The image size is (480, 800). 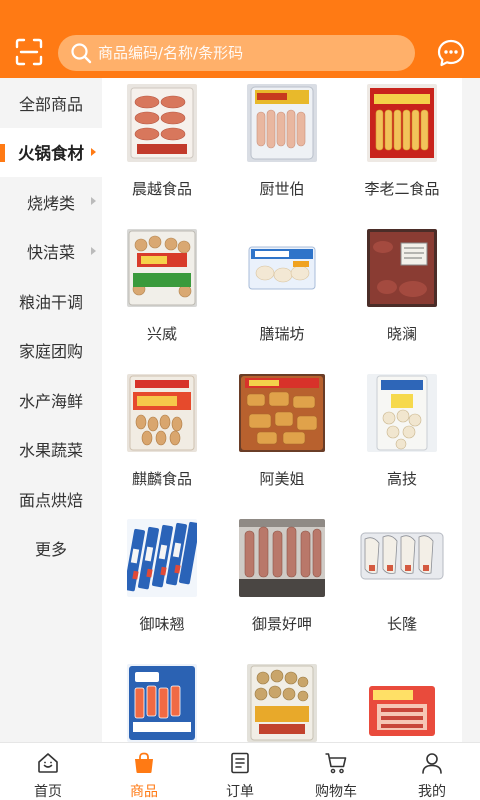 I want to click on sidebar-item-label: 更多, so click(x=50, y=550).